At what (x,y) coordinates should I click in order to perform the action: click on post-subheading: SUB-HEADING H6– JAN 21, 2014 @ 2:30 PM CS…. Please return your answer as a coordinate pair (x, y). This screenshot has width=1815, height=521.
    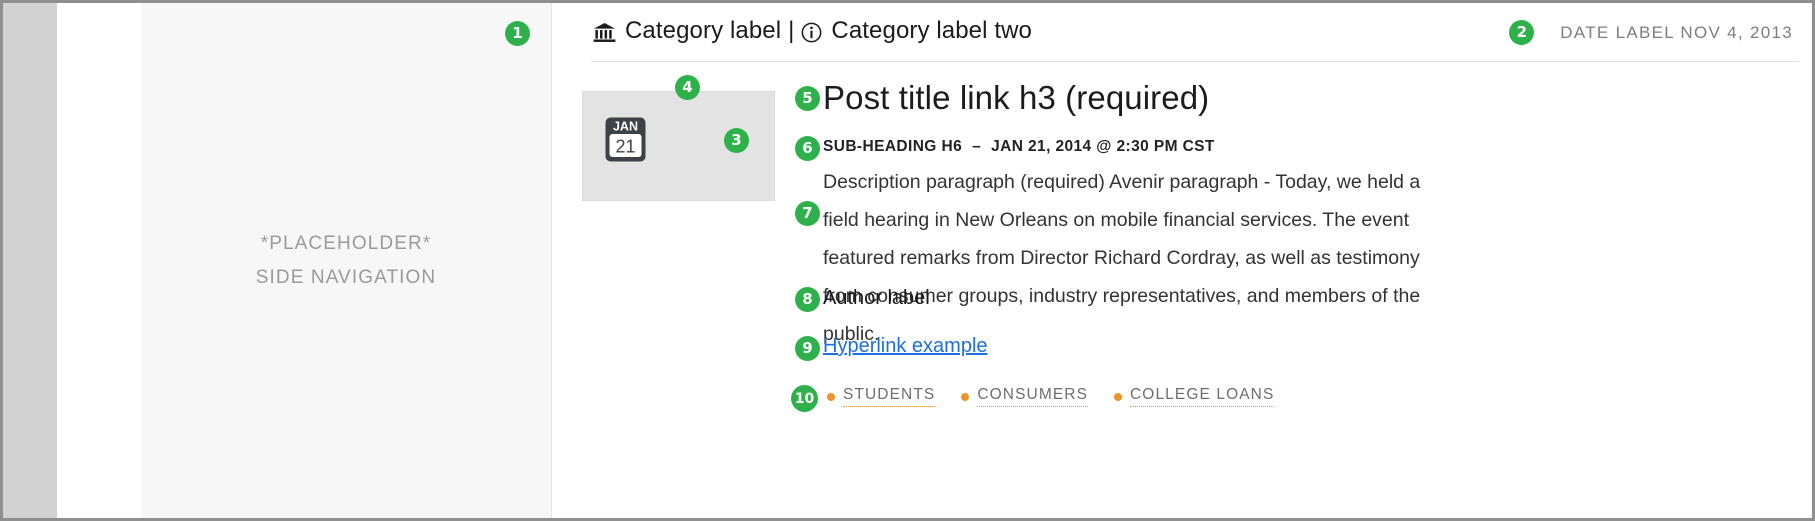
    Looking at the image, I should click on (1019, 147).